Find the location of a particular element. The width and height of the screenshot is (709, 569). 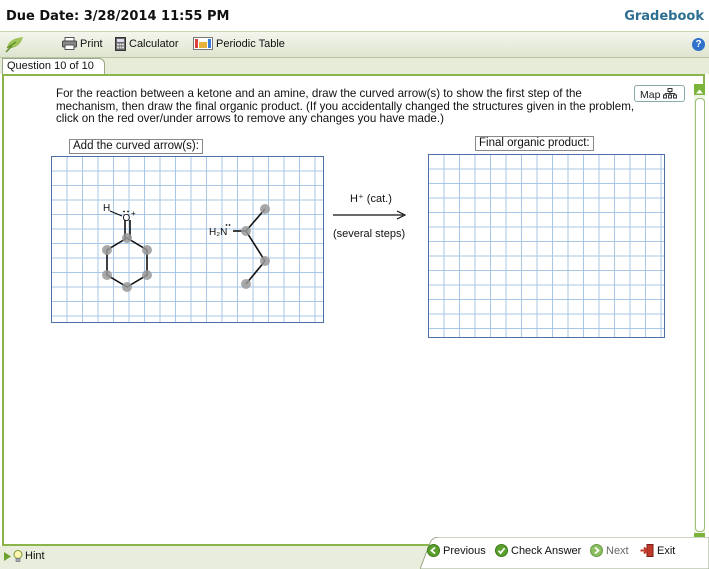

help-button: ? is located at coordinates (698, 44).